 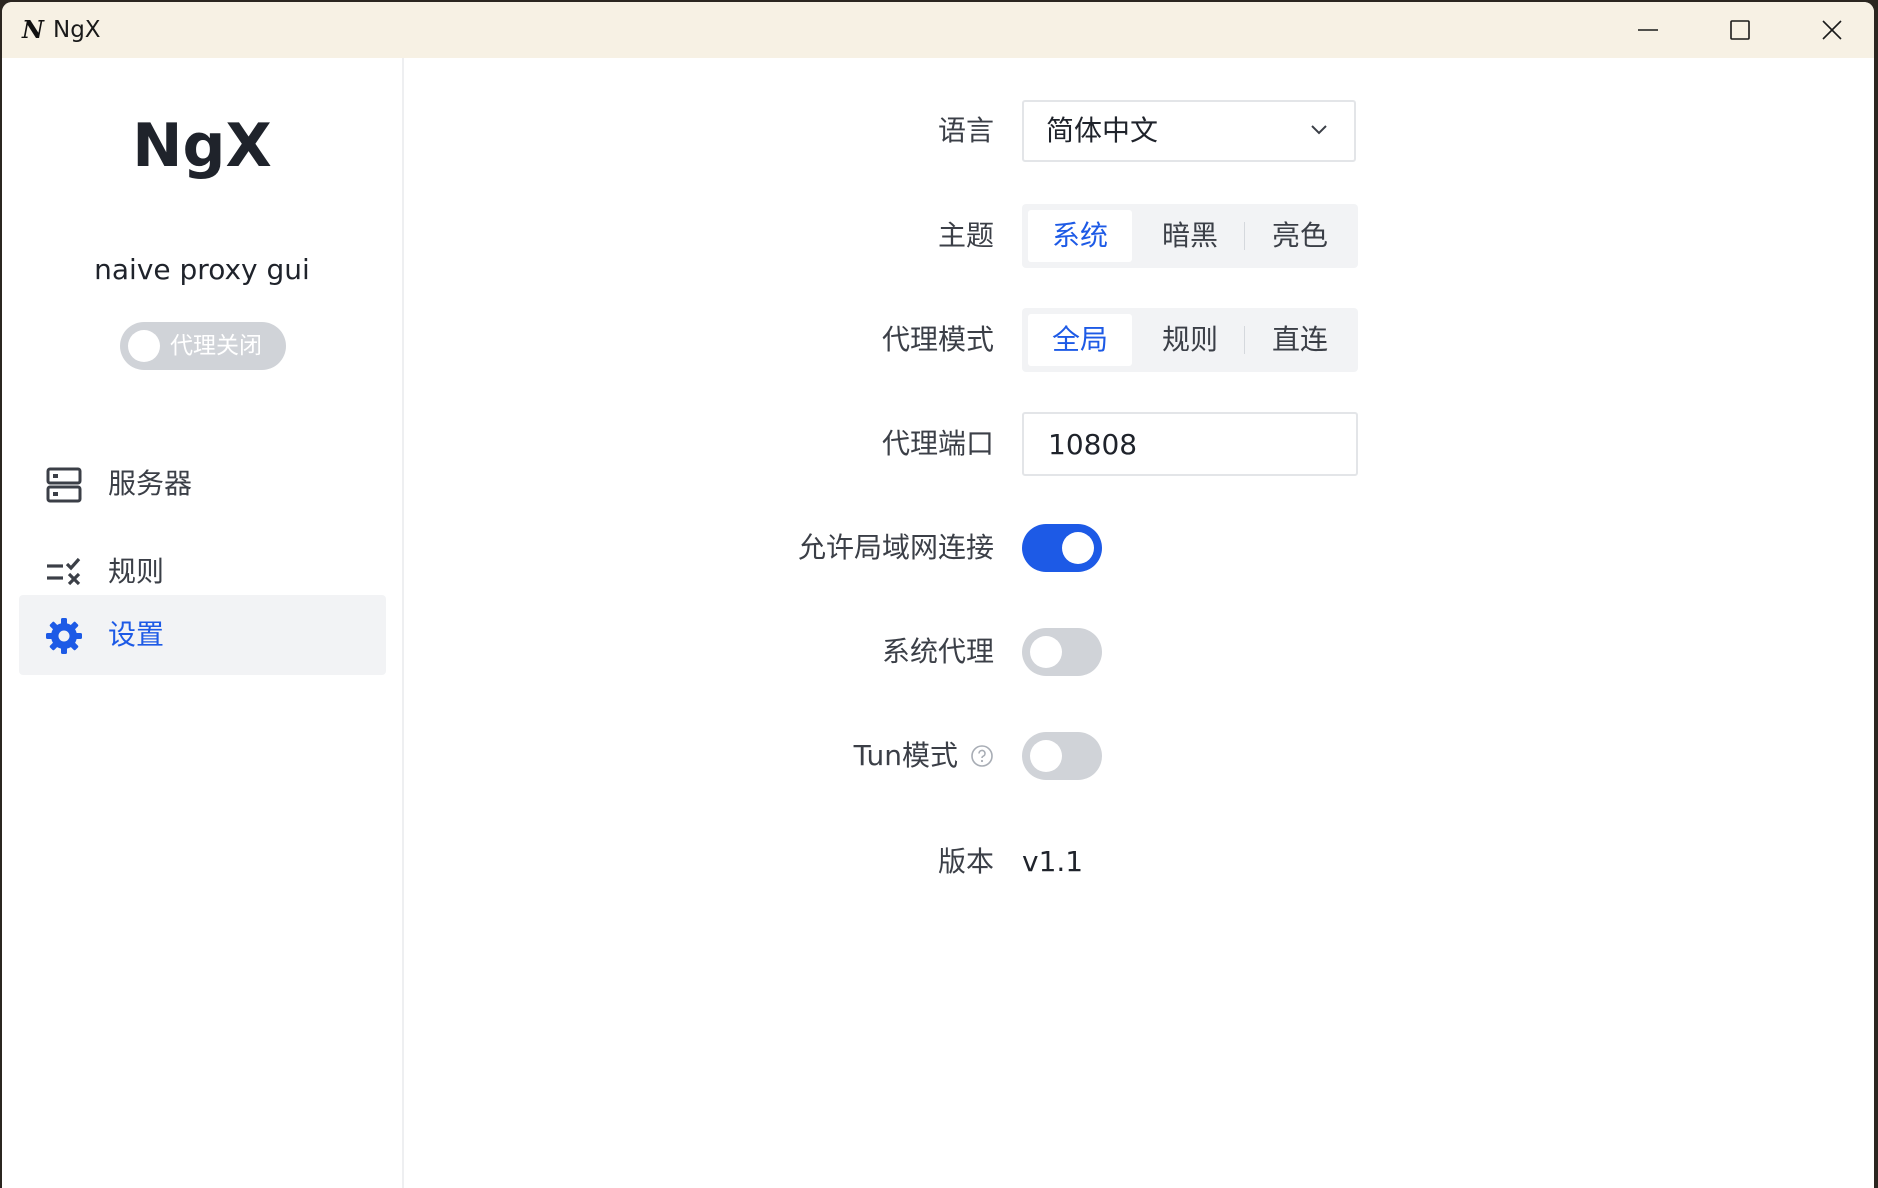 I want to click on proxy-power-toggle: 代理关闭, so click(x=203, y=346).